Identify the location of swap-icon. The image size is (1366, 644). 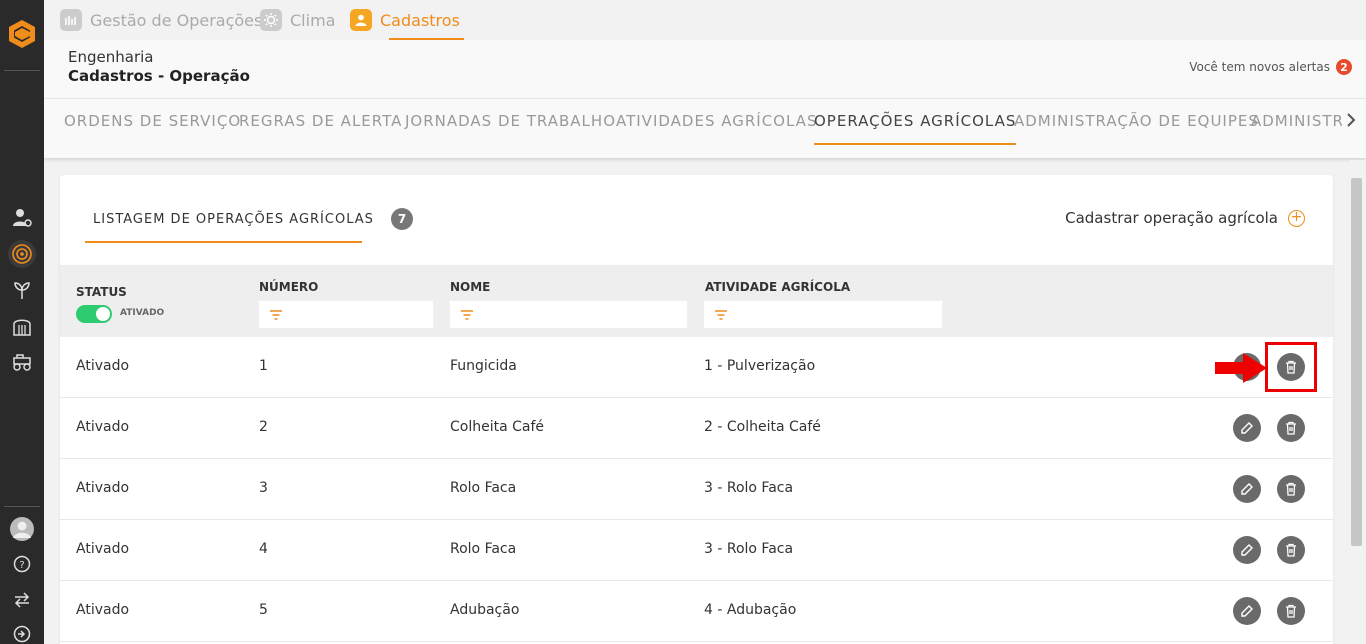
(22, 600).